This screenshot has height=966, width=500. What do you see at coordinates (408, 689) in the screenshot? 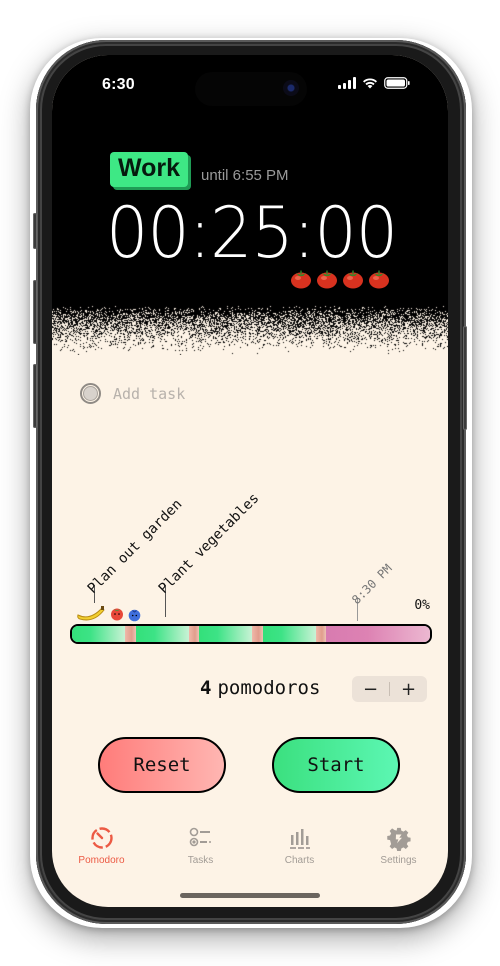
I see `increment-button: +` at bounding box center [408, 689].